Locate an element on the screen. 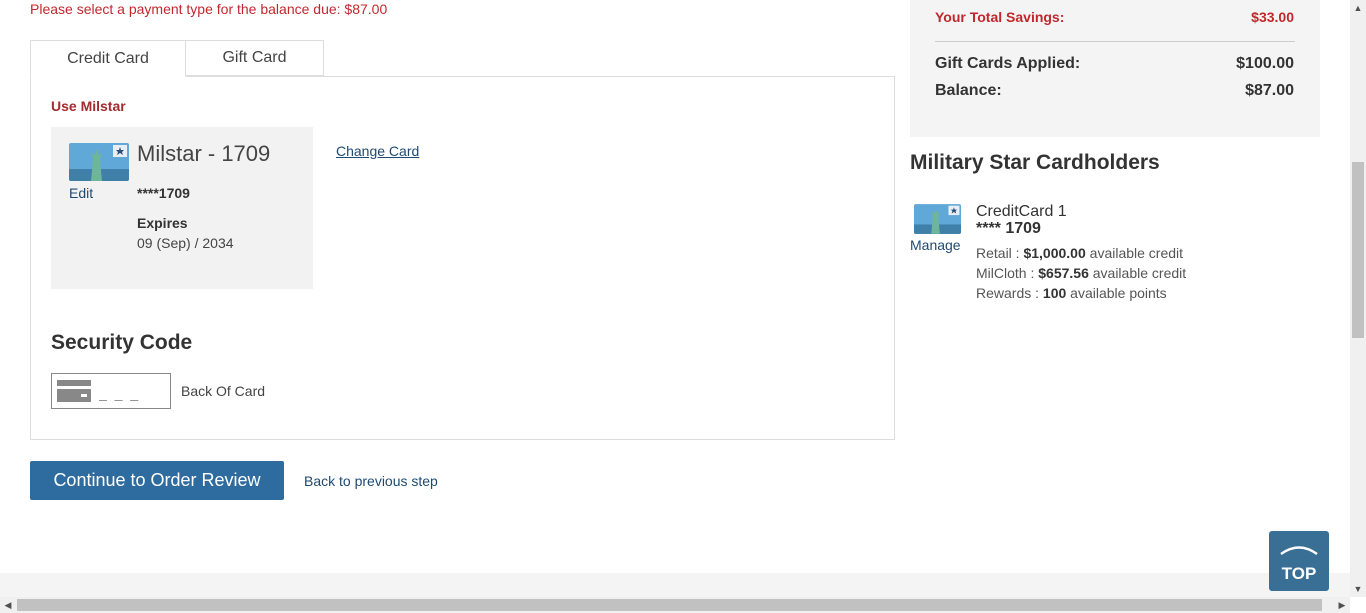 This screenshot has width=1366, height=613. back-of-card-hint: Back Of Card is located at coordinates (223, 391).